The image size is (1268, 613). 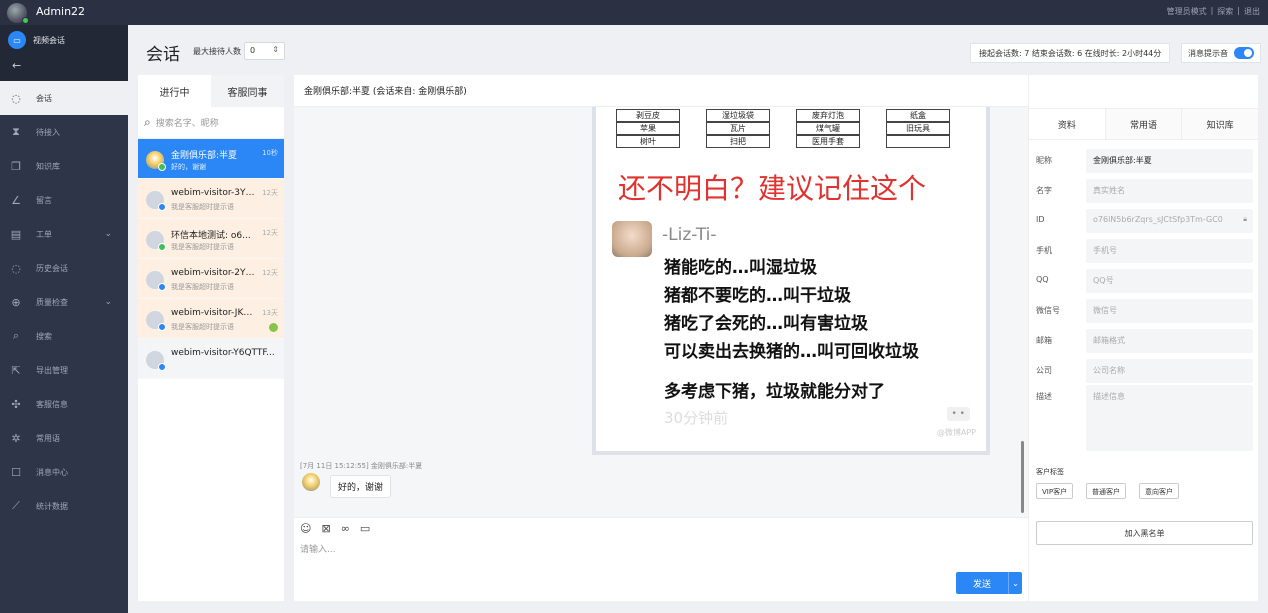 I want to click on sidebar-item-label: 历史会话, so click(x=52, y=268).